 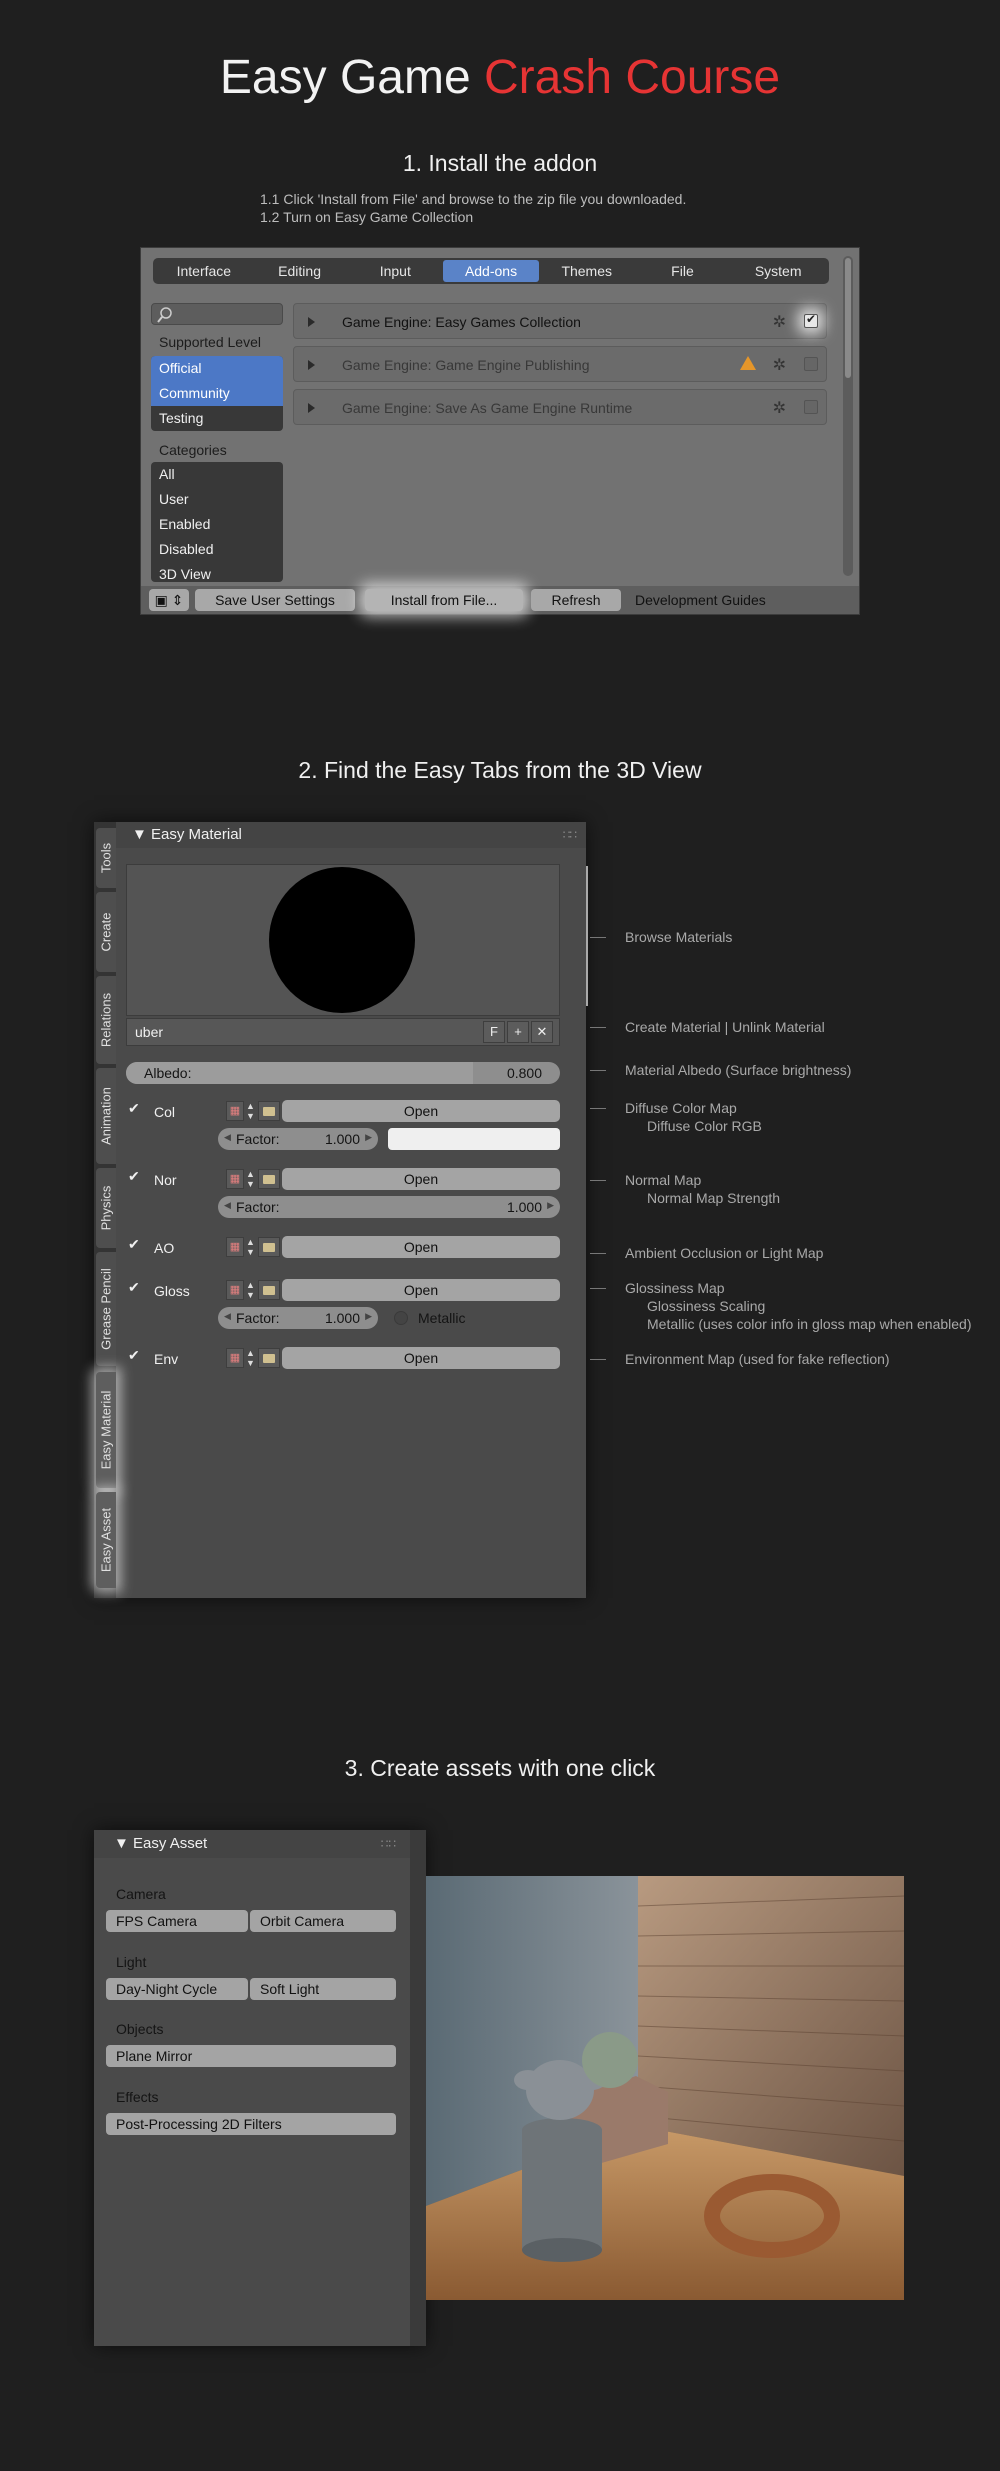 What do you see at coordinates (106, 1020) in the screenshot?
I see `tab-relations: Relations` at bounding box center [106, 1020].